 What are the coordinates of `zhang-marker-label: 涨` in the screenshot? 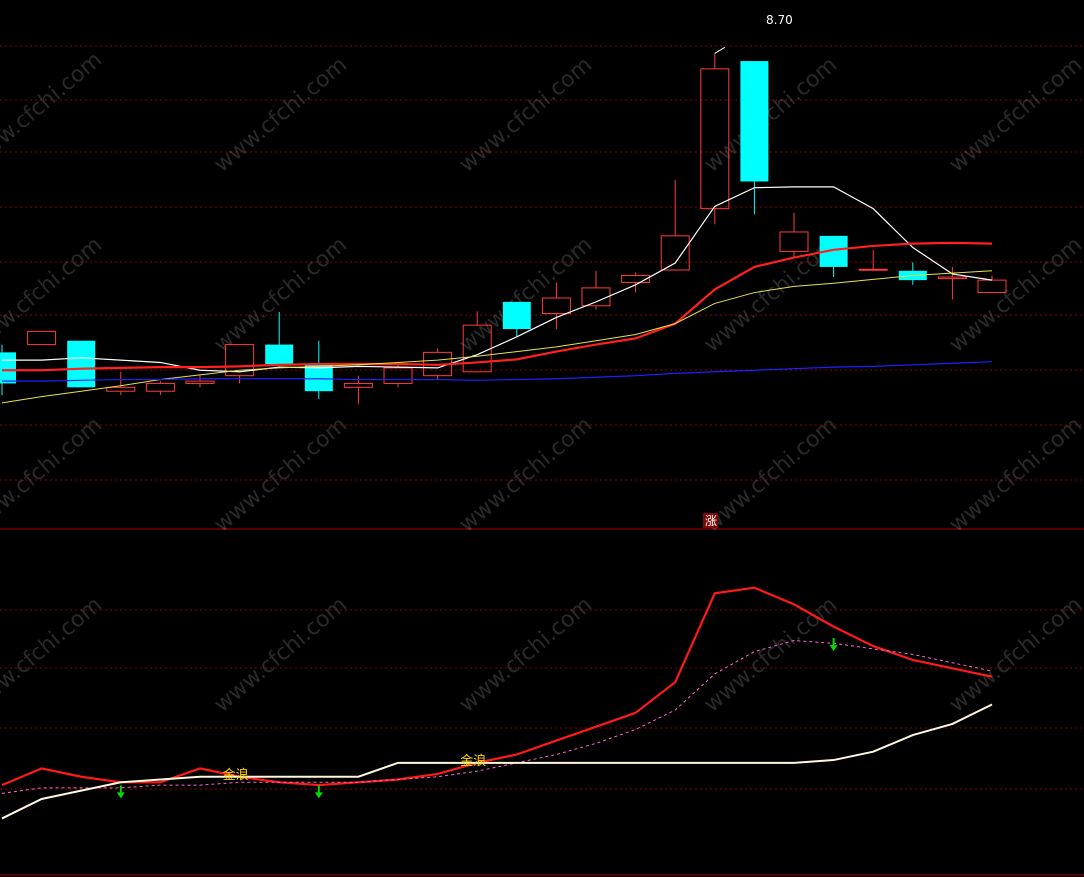 It's located at (711, 520).